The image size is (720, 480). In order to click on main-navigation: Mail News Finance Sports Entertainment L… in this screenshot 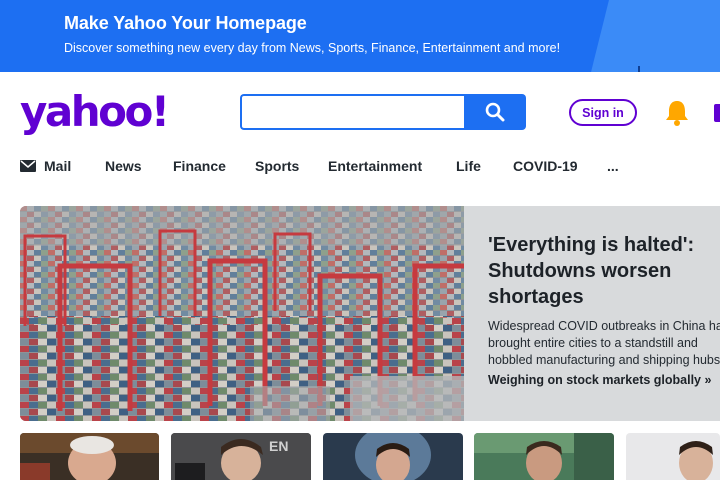, I will do `click(370, 168)`.